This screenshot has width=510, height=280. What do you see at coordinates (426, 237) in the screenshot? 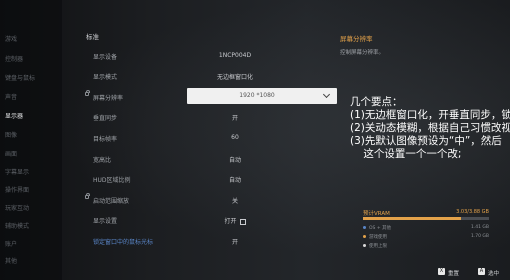
I see `vram-row-game: 游戏使用 1.70 GB` at bounding box center [426, 237].